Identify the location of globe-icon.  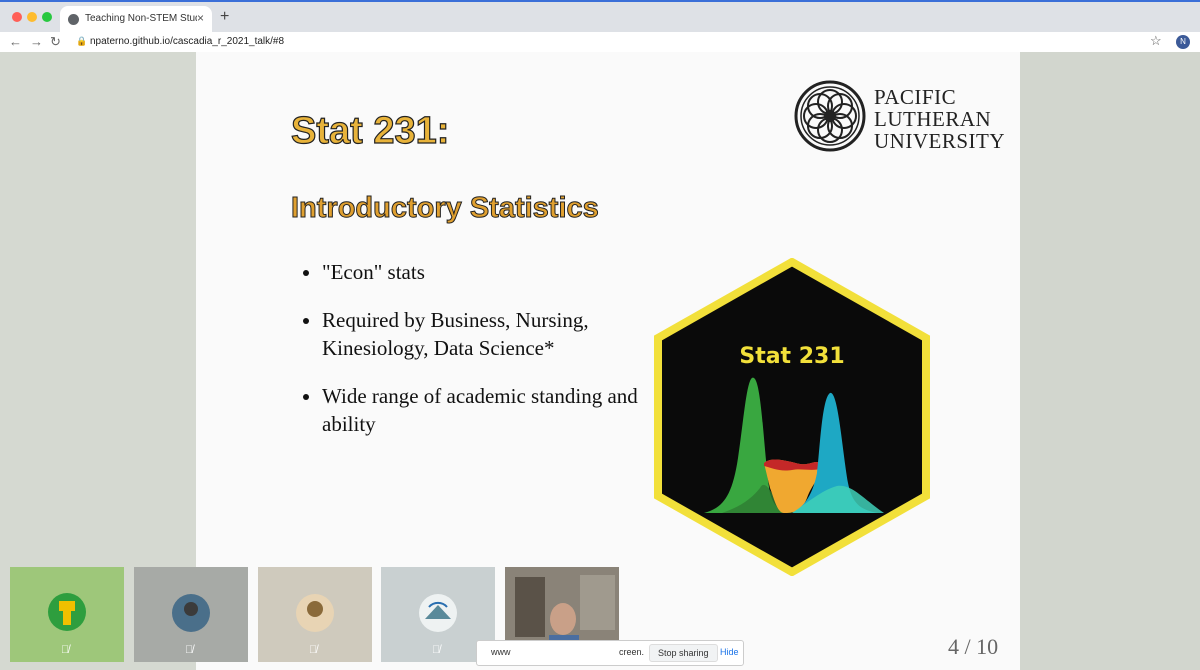
(73, 19).